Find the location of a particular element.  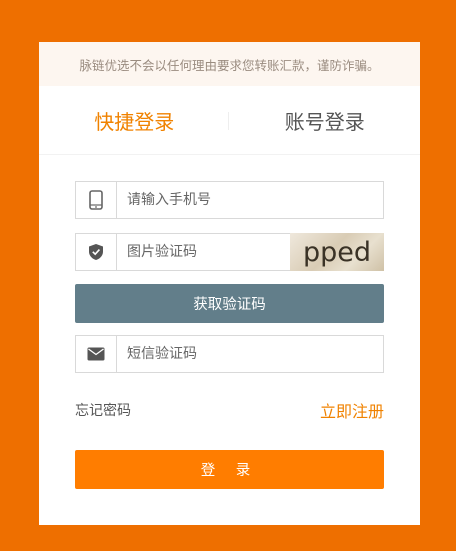

login-button: 登 录 is located at coordinates (229, 469).